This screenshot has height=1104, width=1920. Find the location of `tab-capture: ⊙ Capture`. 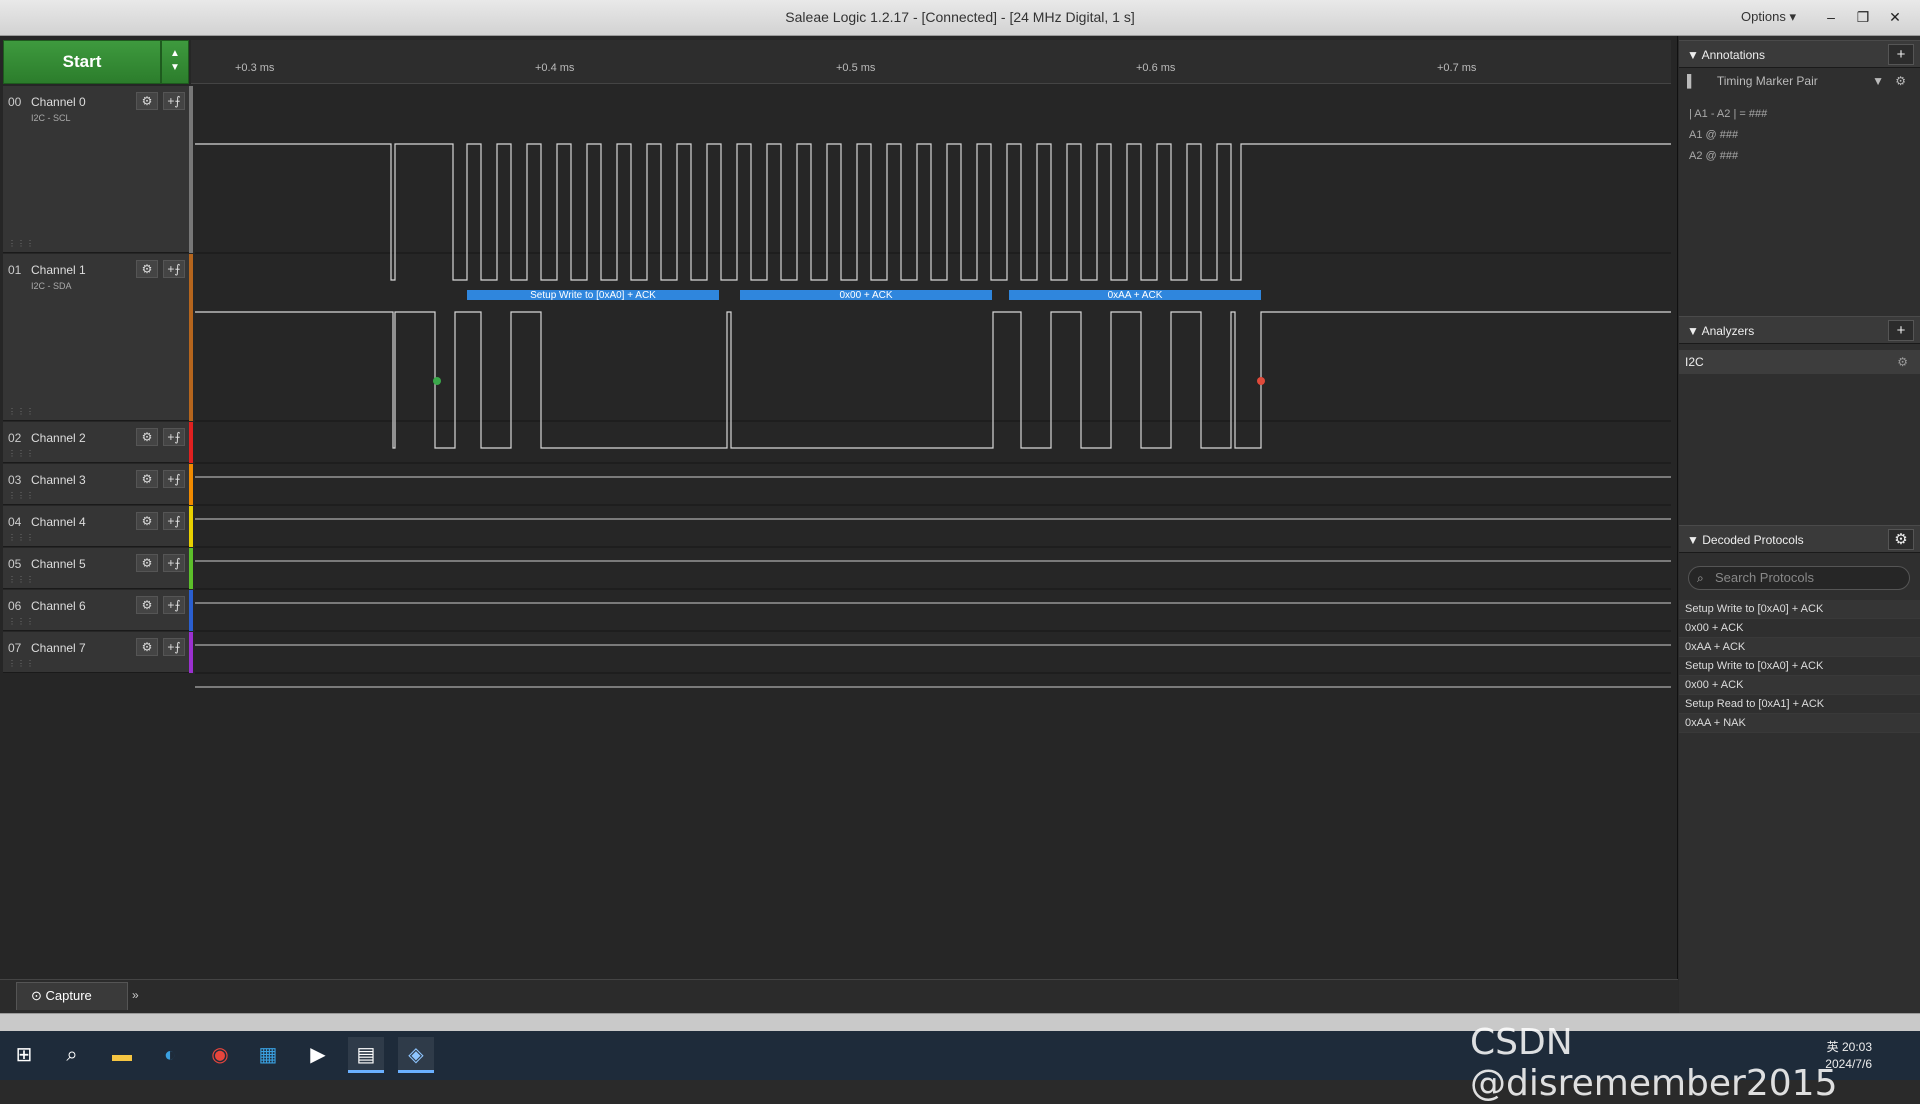

tab-capture: ⊙ Capture is located at coordinates (72, 996).